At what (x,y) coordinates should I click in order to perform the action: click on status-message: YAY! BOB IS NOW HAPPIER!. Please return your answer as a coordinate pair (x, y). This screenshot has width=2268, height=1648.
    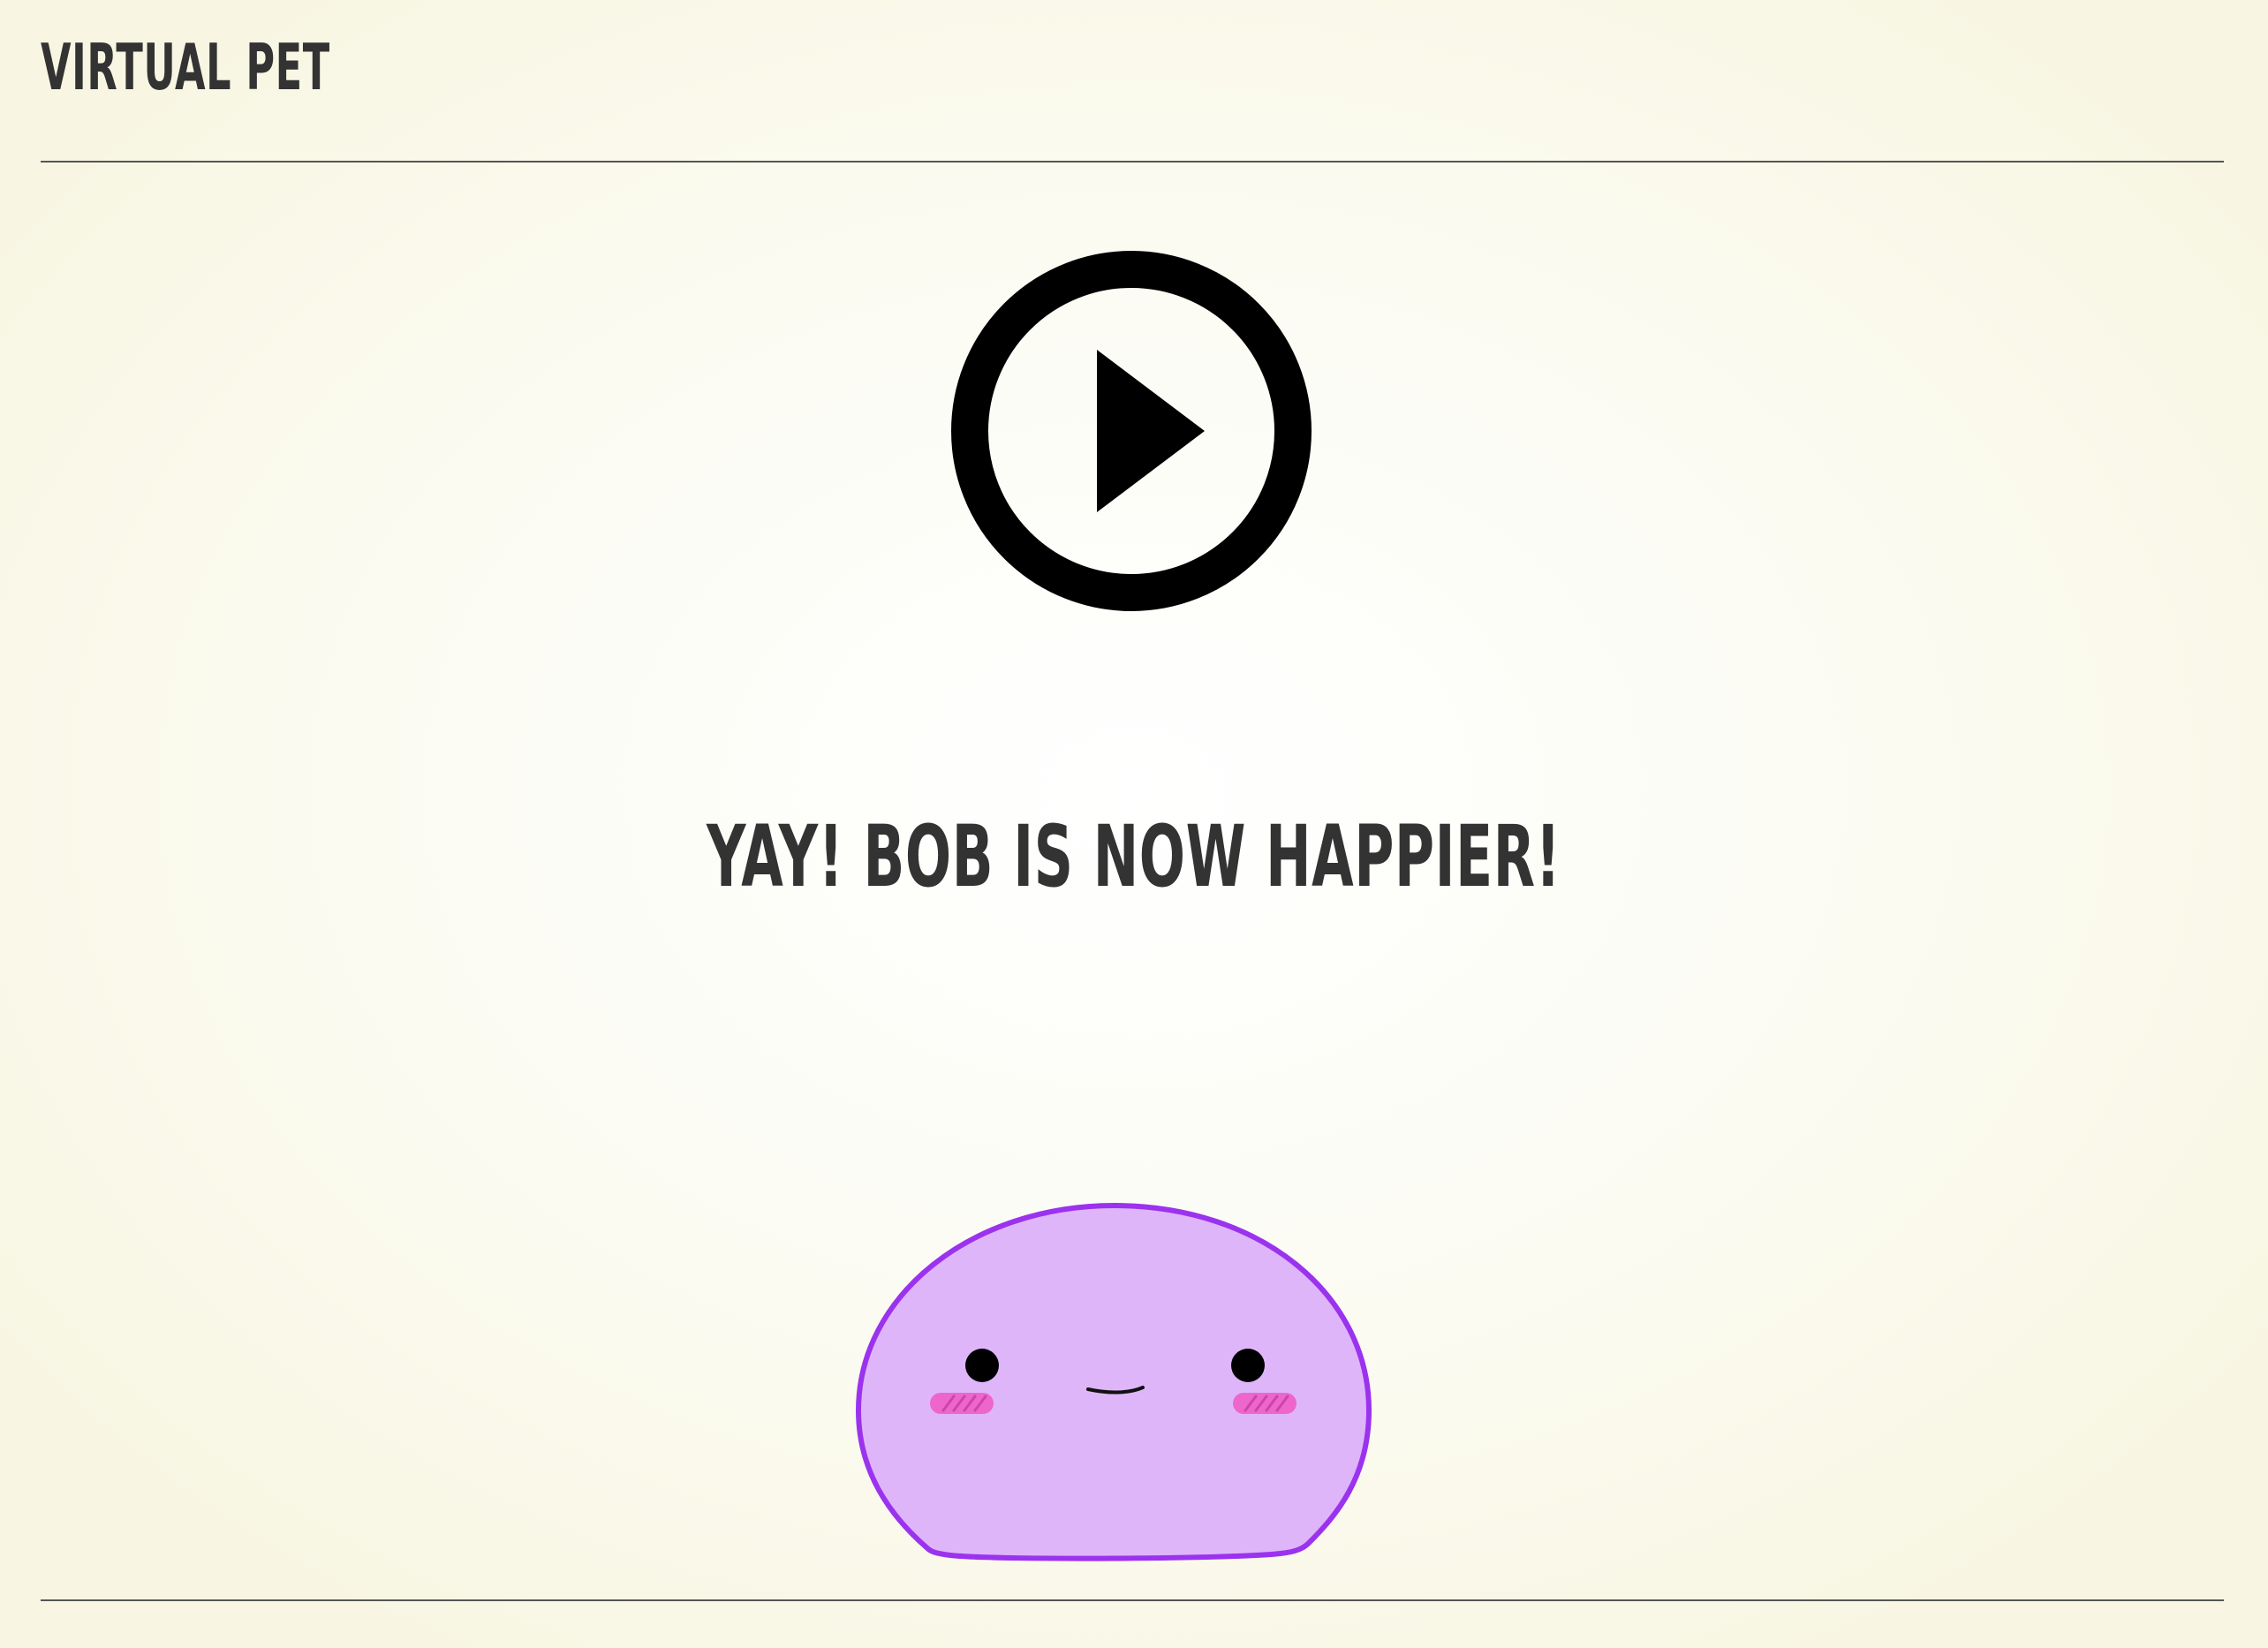
    Looking at the image, I should click on (1134, 856).